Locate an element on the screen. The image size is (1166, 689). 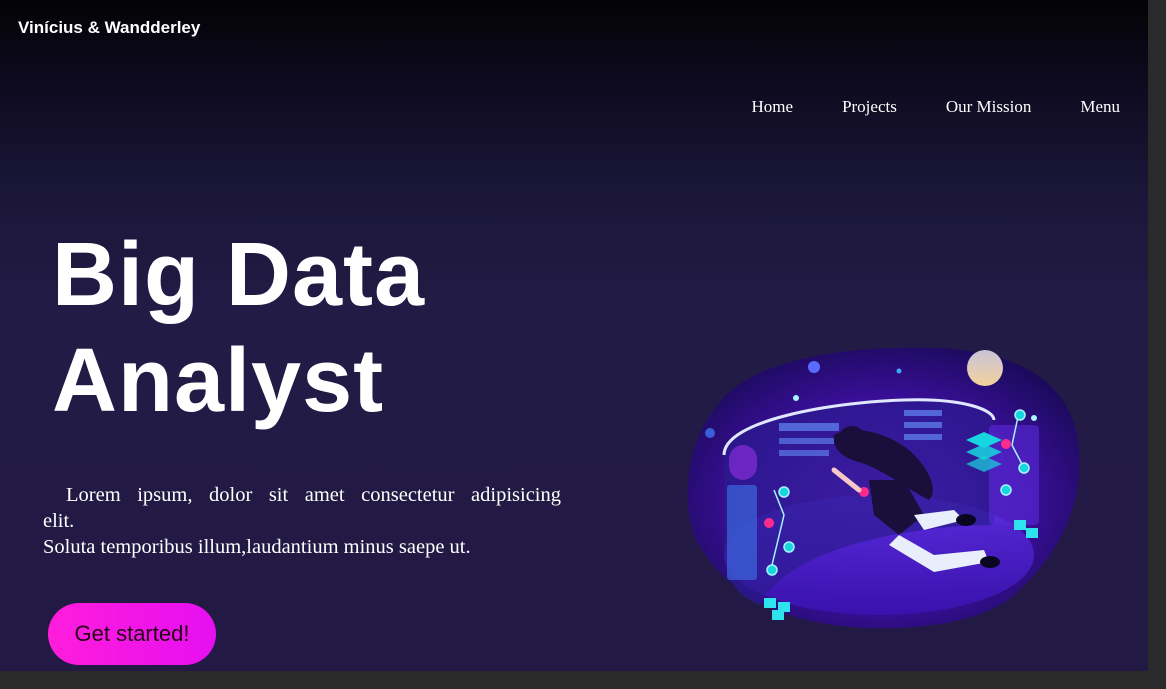
hero-title-line-1: Big Data is located at coordinates (239, 275).